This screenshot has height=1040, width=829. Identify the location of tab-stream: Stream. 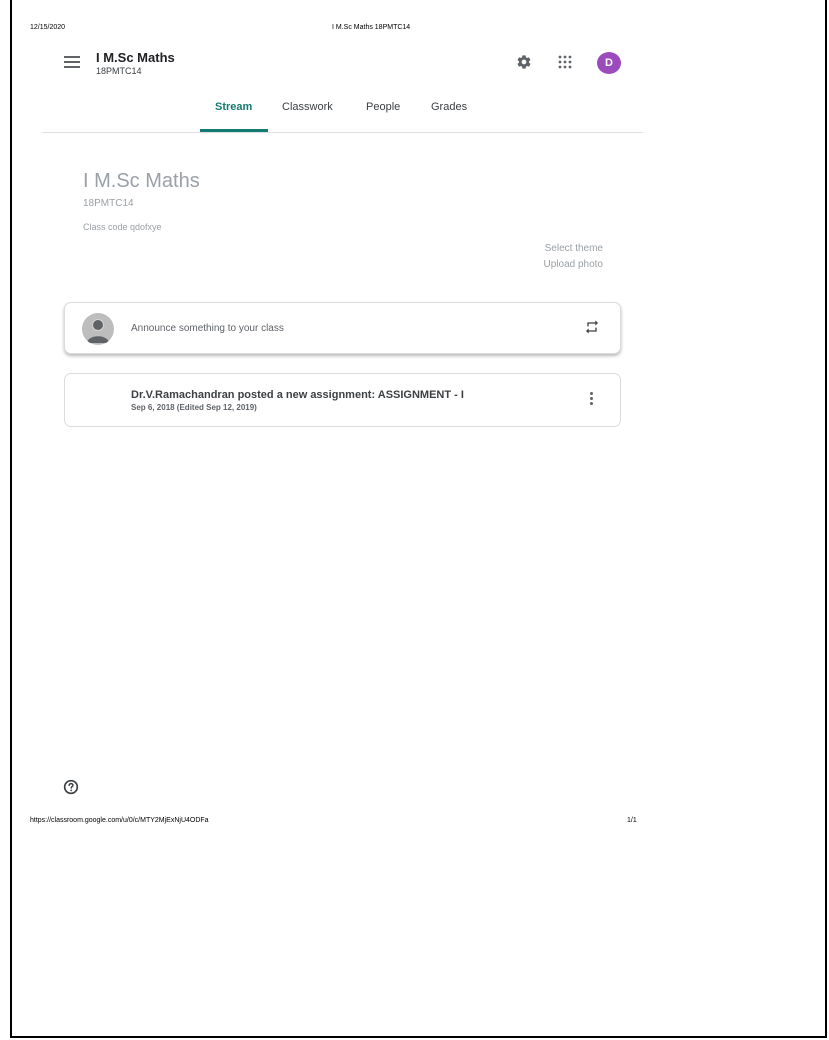
(233, 107).